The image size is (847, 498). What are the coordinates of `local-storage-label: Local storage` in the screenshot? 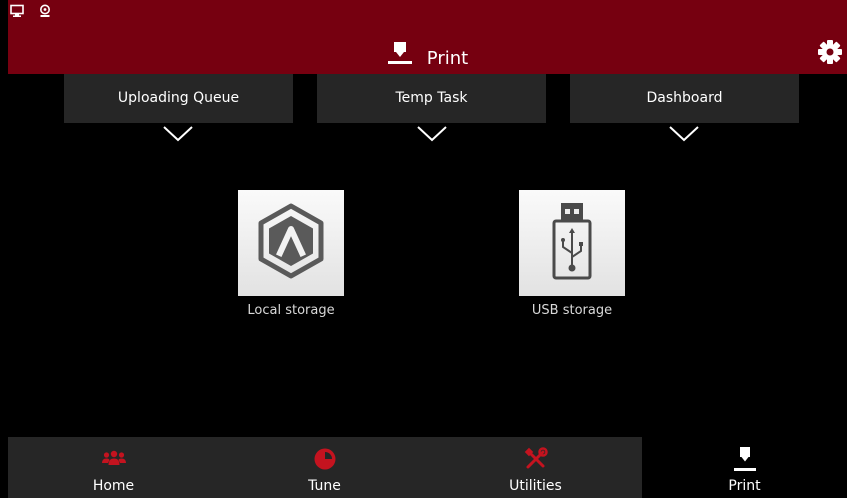 It's located at (291, 310).